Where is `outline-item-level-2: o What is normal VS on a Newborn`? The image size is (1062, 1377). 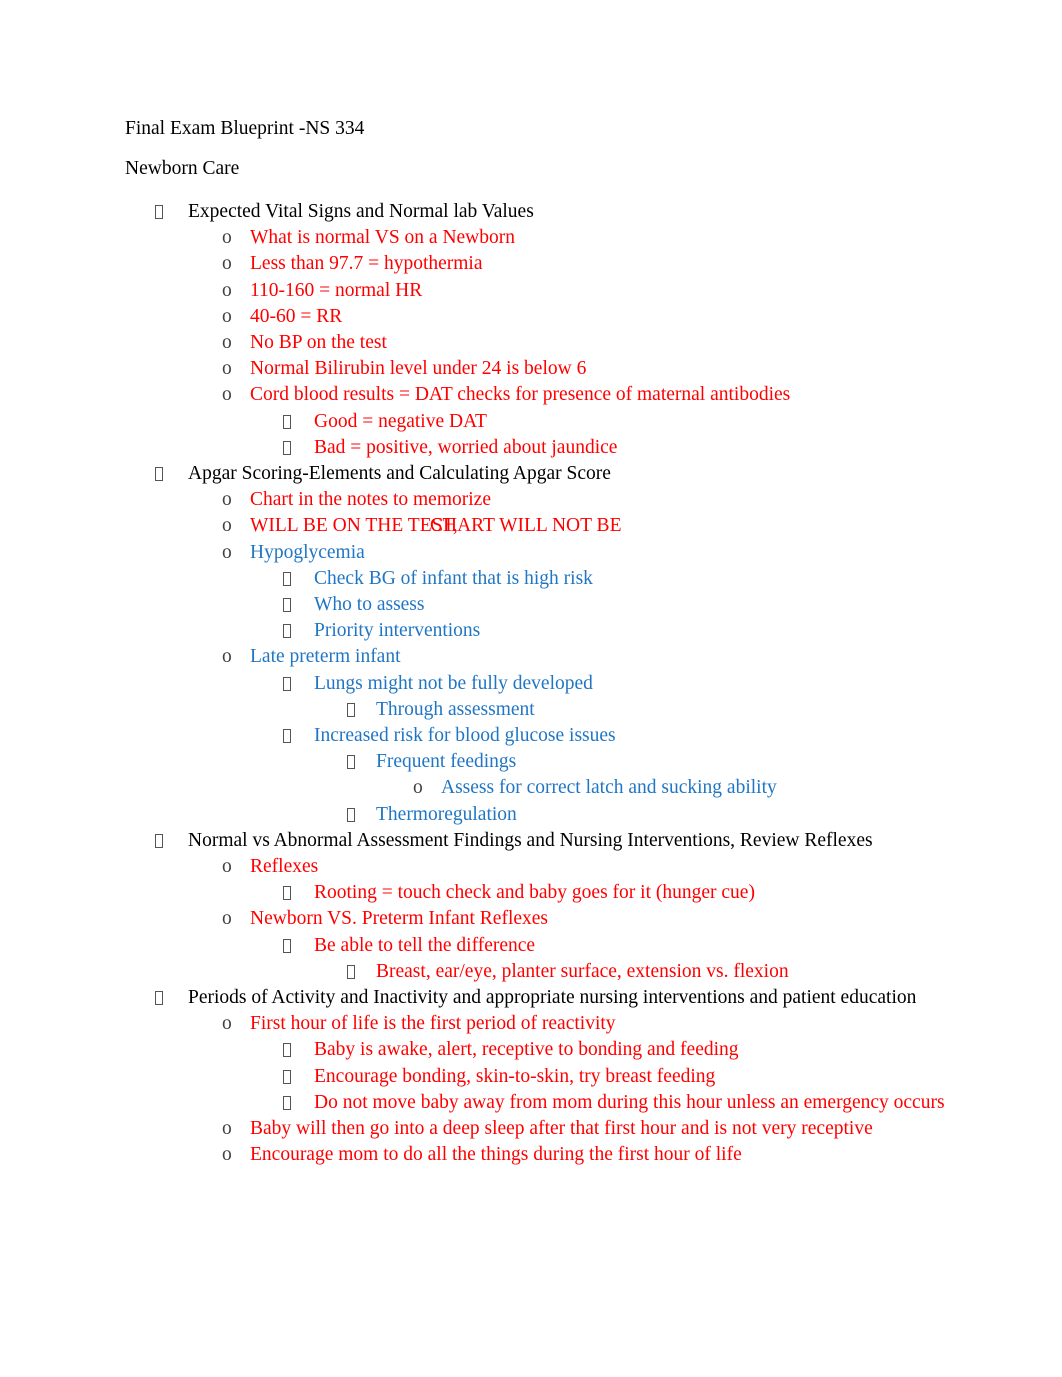 outline-item-level-2: o What is normal VS on a Newborn is located at coordinates (555, 238).